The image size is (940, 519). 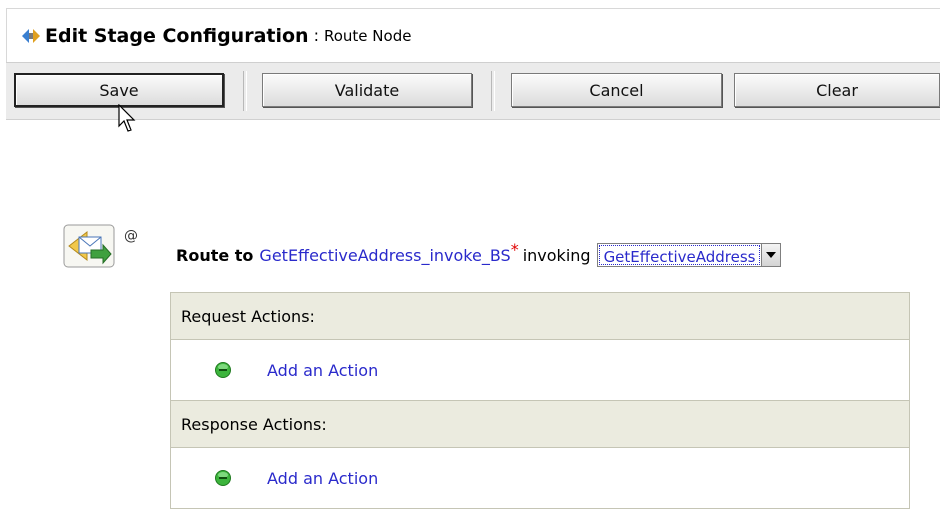 I want to click on validate-button: Validate, so click(x=367, y=90).